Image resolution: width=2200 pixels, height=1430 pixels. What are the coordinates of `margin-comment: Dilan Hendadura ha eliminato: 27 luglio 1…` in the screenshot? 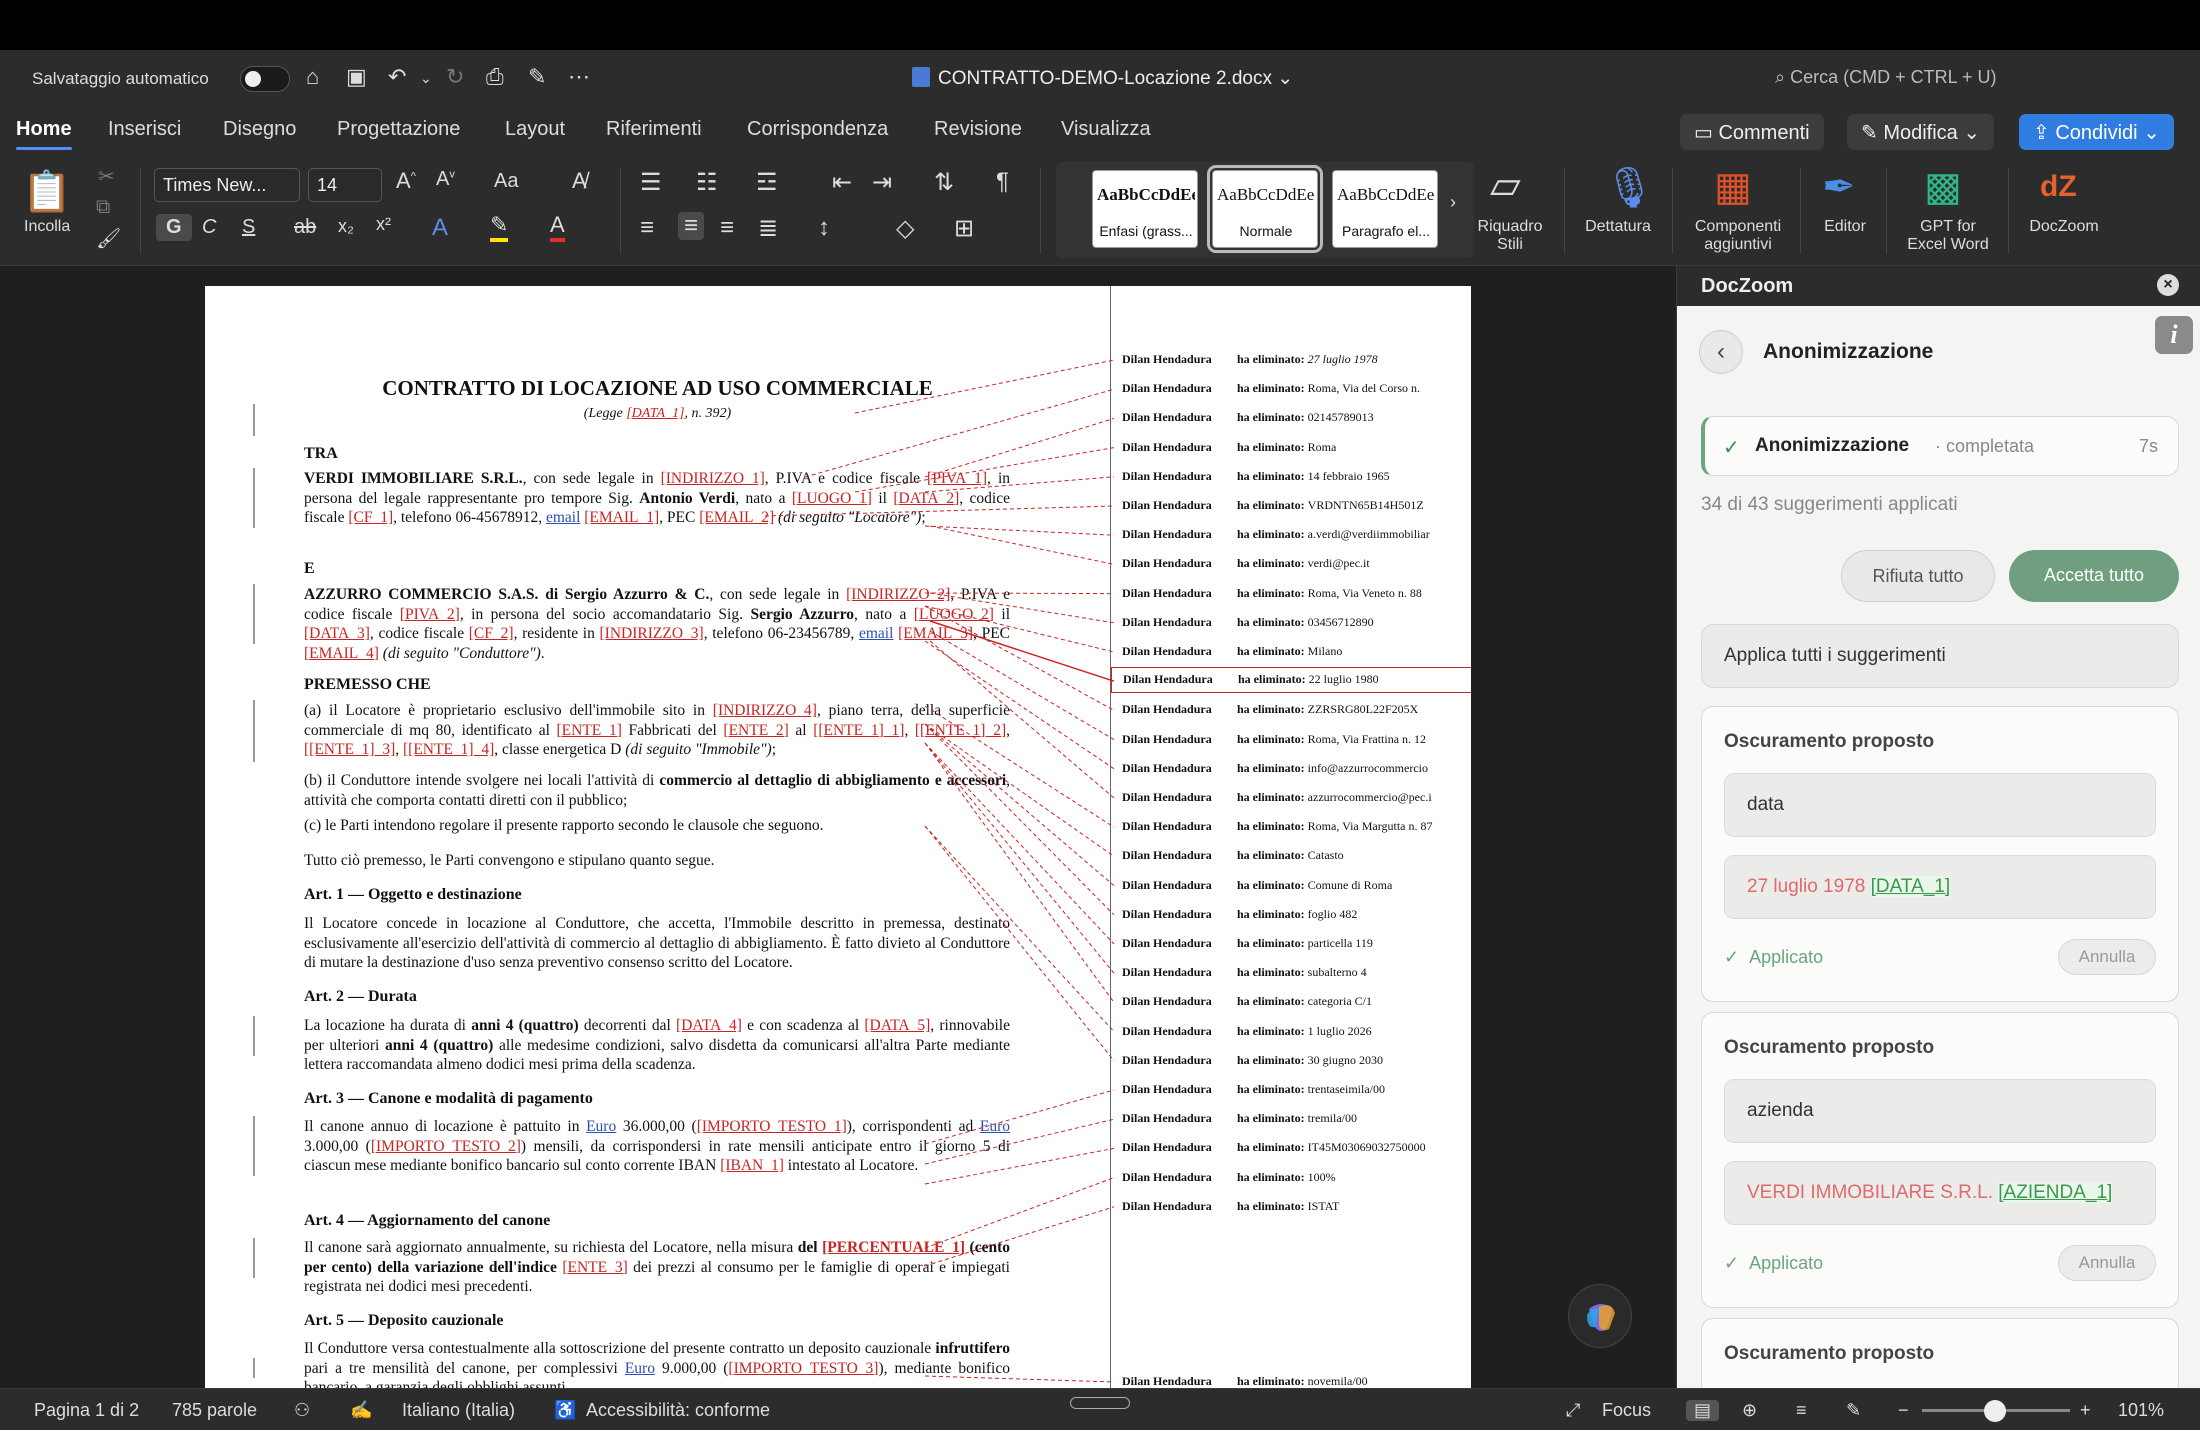 It's located at (1294, 359).